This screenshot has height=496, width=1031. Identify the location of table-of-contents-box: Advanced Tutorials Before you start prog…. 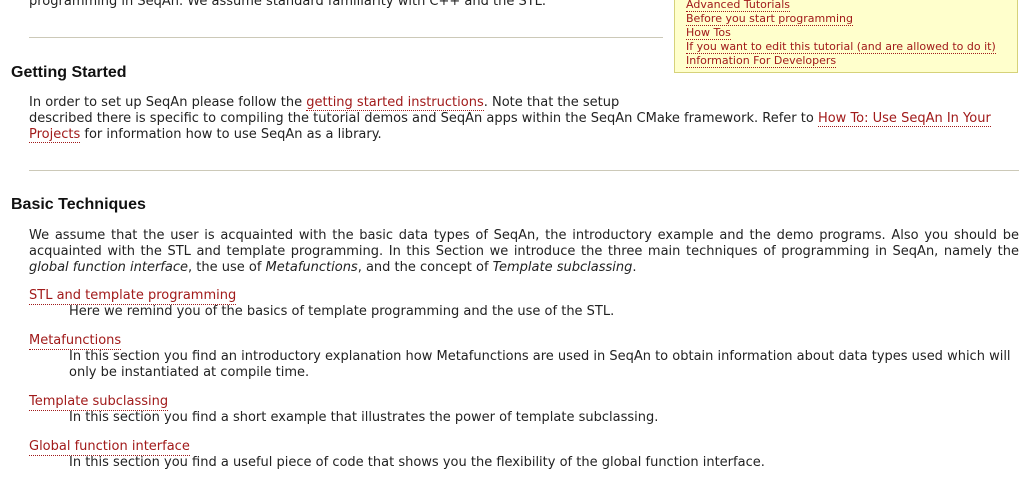
(846, 36).